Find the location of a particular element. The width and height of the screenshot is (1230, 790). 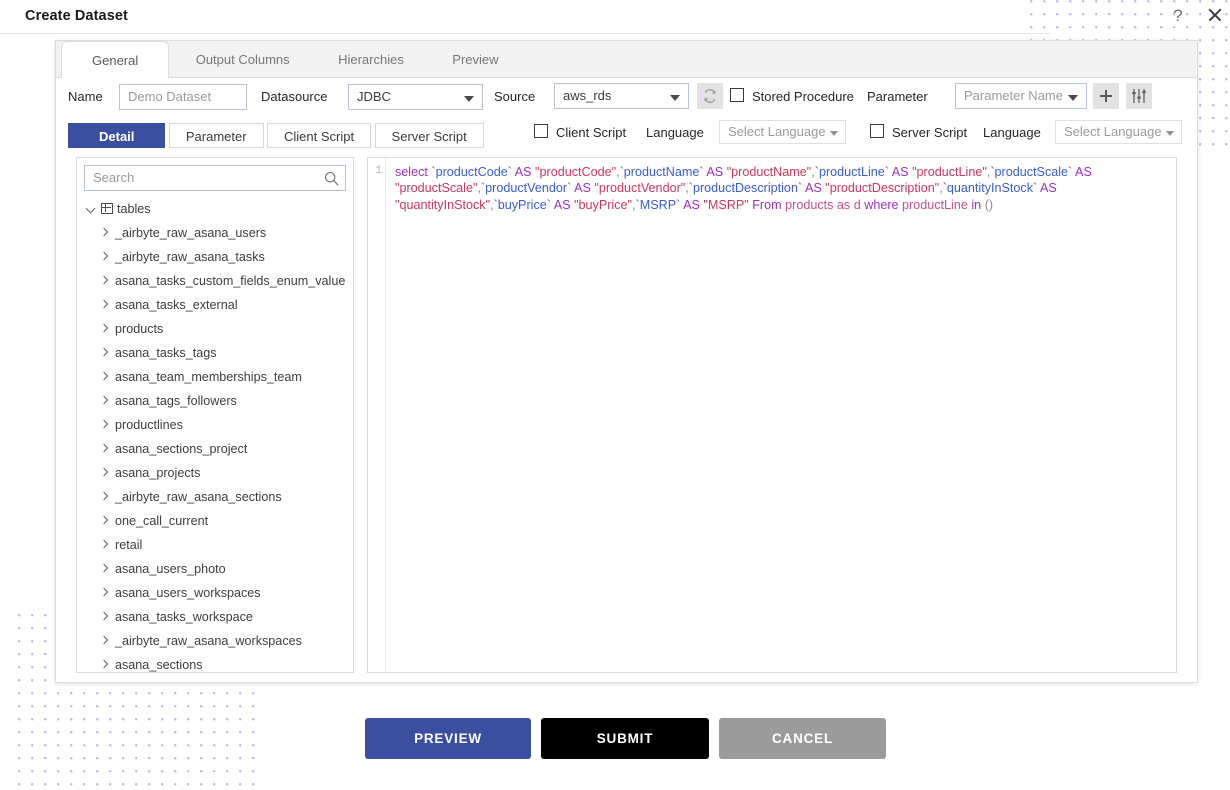

tab-hierarchies: Hierarchies is located at coordinates (371, 59).